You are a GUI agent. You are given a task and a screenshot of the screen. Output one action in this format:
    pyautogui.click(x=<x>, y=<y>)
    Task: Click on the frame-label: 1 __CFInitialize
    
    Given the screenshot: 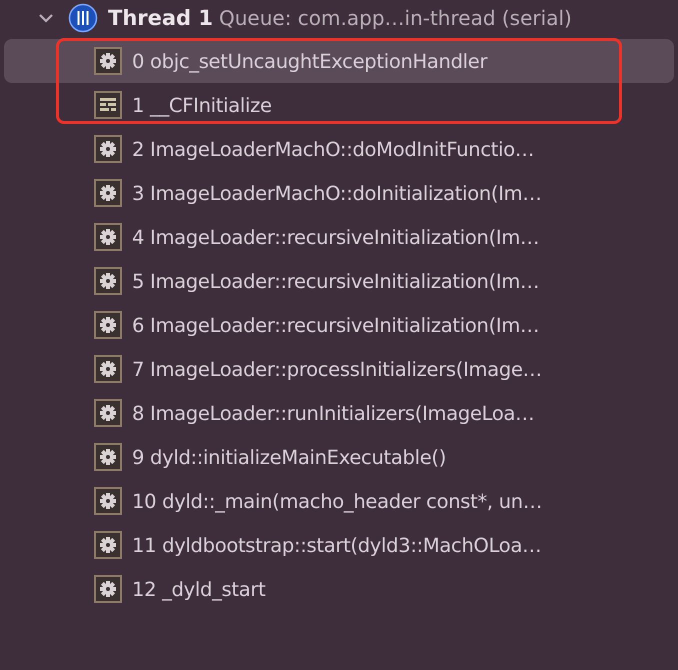 What is the action you would take?
    pyautogui.click(x=202, y=105)
    